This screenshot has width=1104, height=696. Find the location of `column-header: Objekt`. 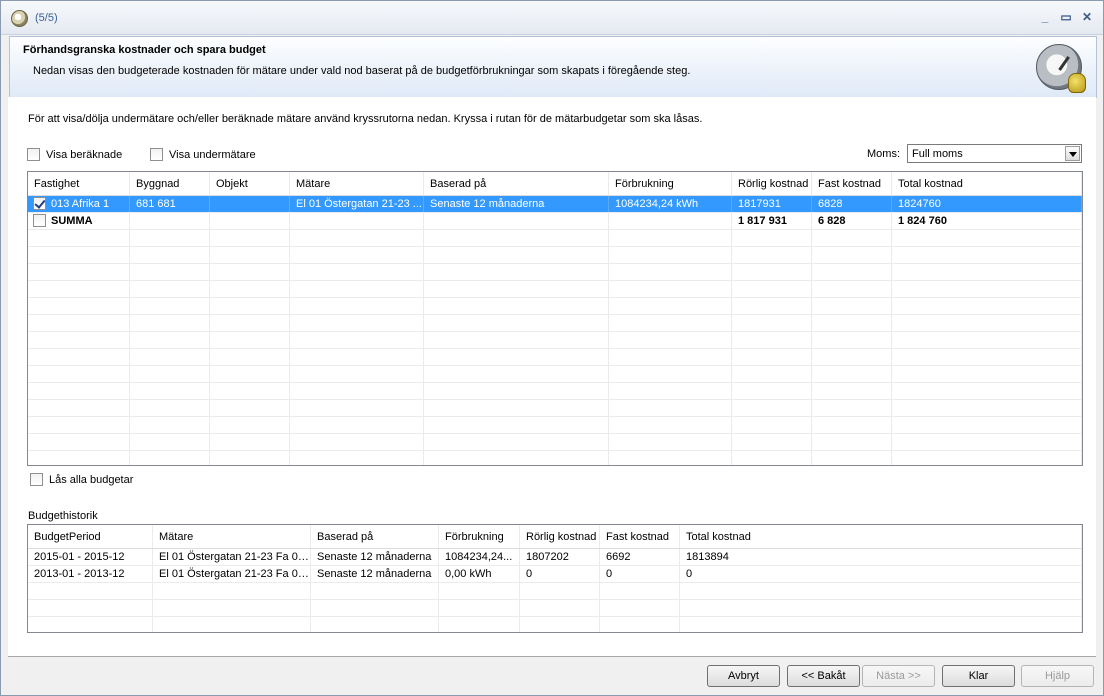

column-header: Objekt is located at coordinates (250, 183).